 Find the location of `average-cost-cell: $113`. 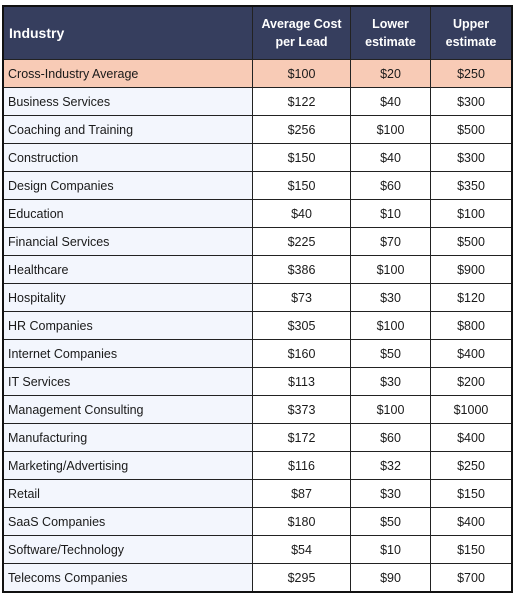

average-cost-cell: $113 is located at coordinates (301, 381).